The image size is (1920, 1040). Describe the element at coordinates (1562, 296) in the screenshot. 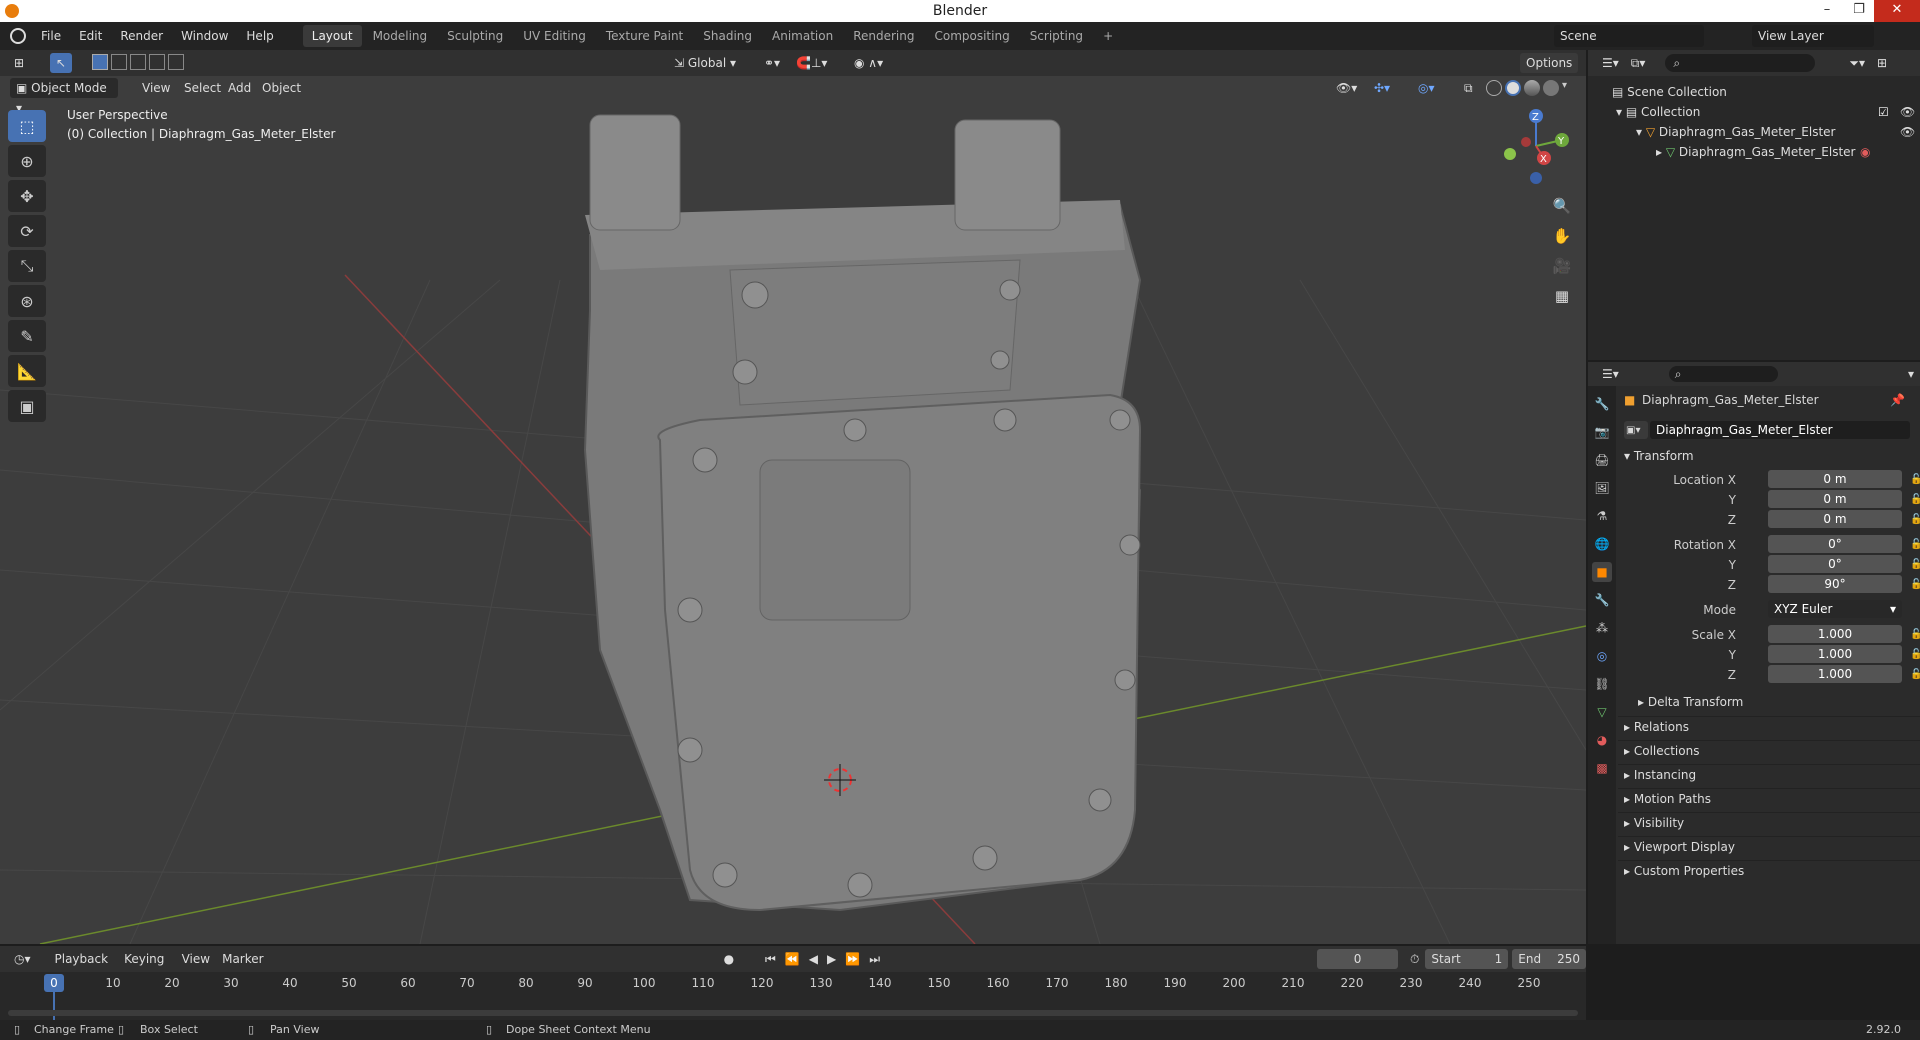

I see `perspective-toggle-icon: ▦` at that location.